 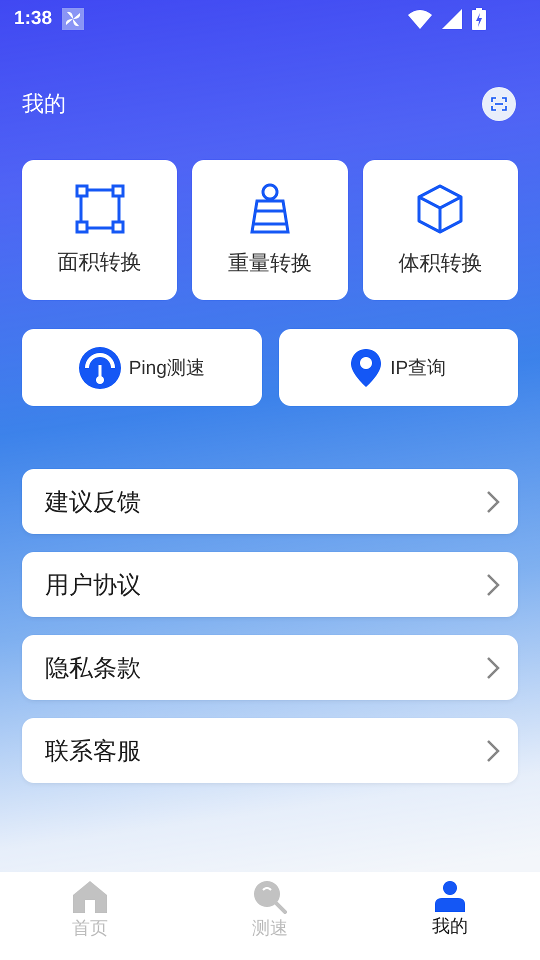 I want to click on tool-card: 体积转换, so click(x=440, y=230).